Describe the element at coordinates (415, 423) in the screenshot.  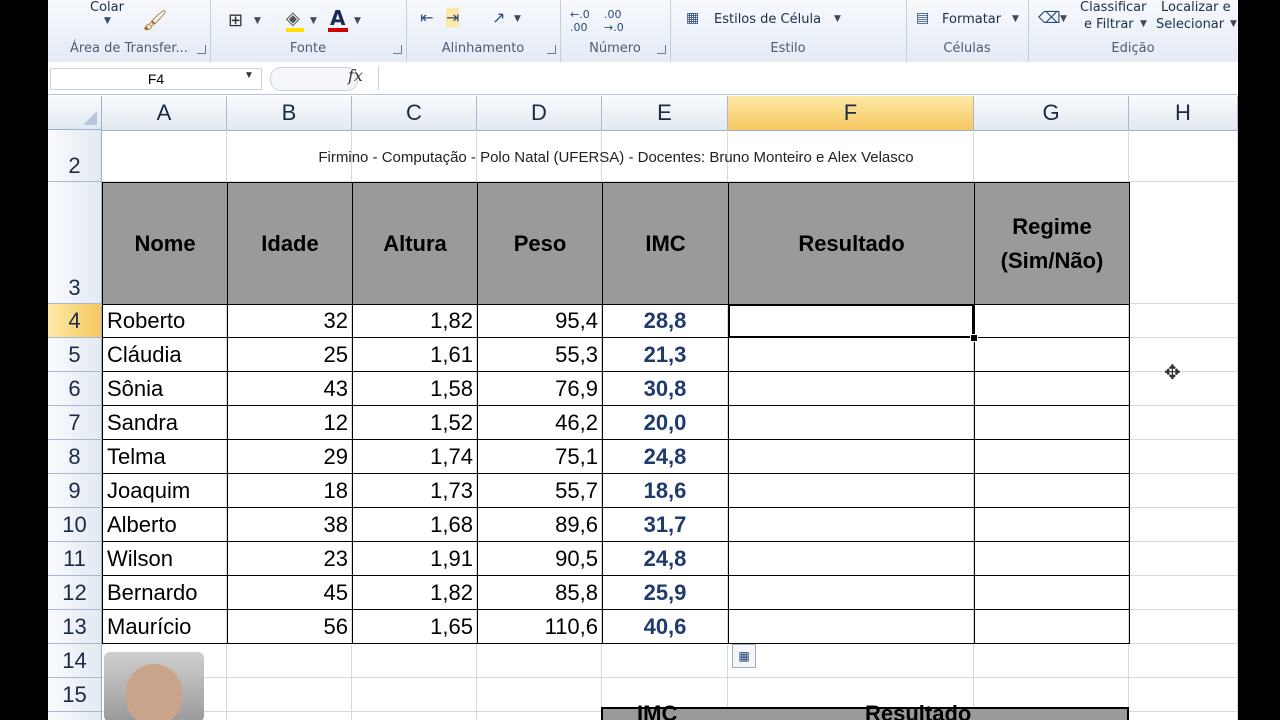
I see `data-cell: 1,52` at that location.